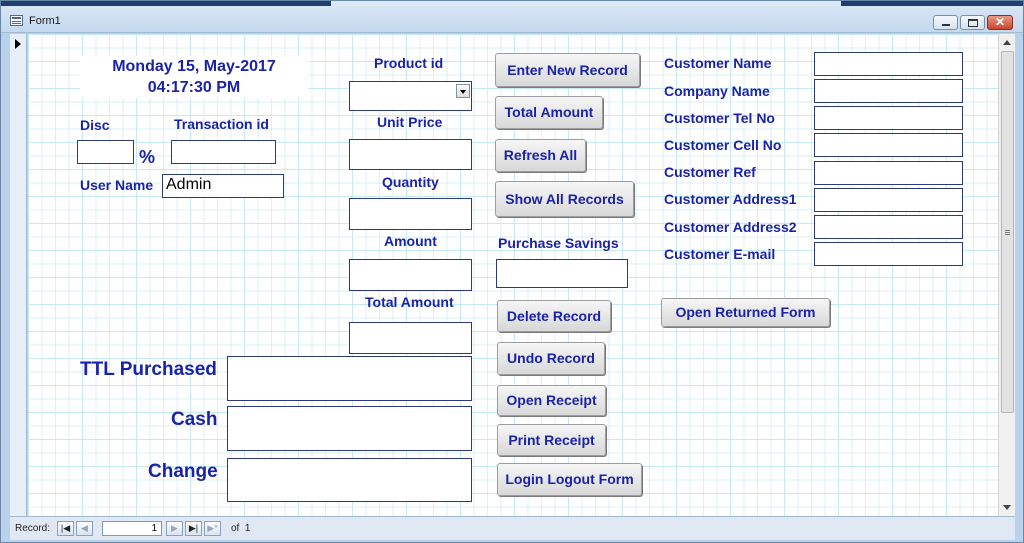 The width and height of the screenshot is (1024, 543). I want to click on customer-field-label: Customer Address1, so click(730, 199).